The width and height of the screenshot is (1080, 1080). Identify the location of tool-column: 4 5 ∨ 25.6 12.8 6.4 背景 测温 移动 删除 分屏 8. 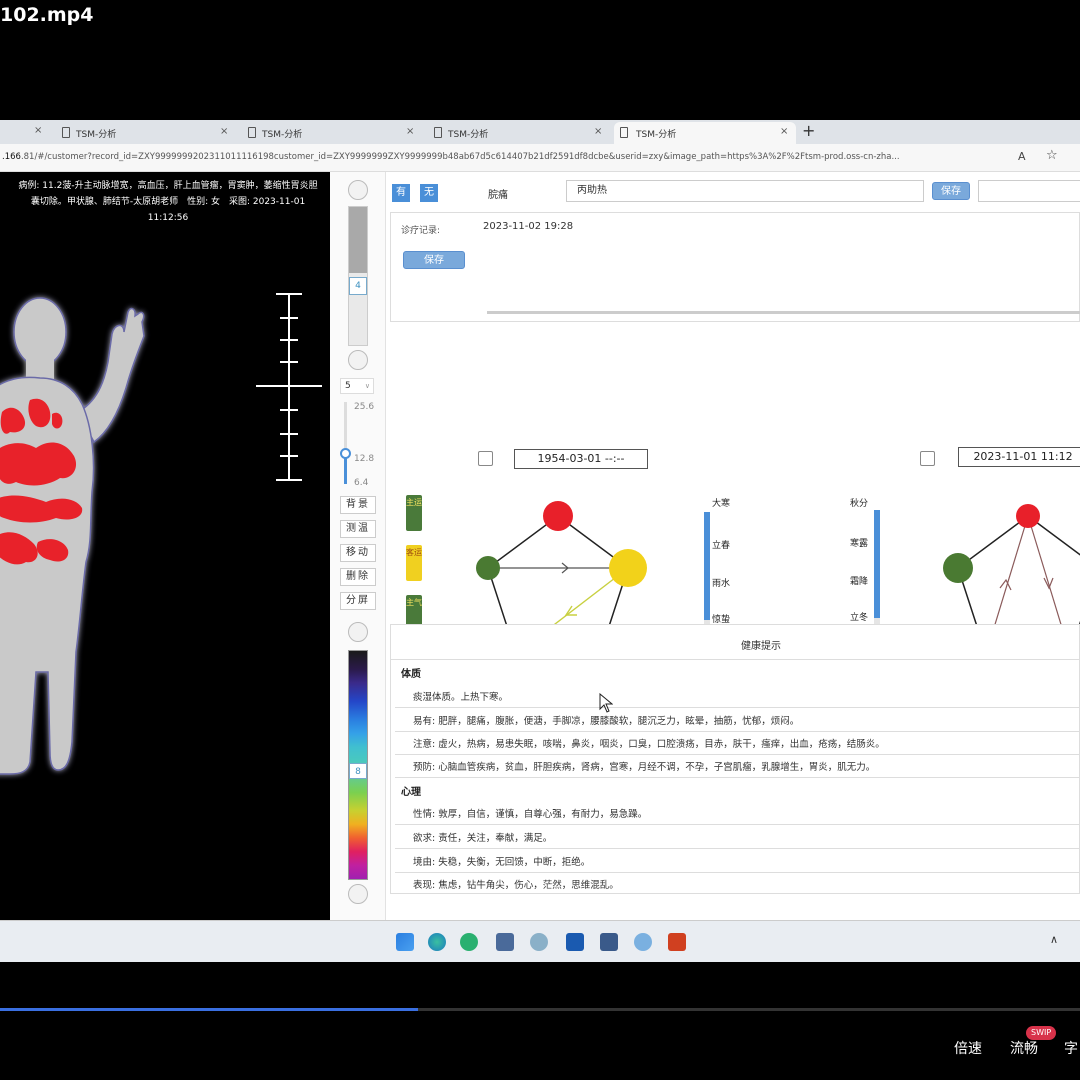
(358, 546).